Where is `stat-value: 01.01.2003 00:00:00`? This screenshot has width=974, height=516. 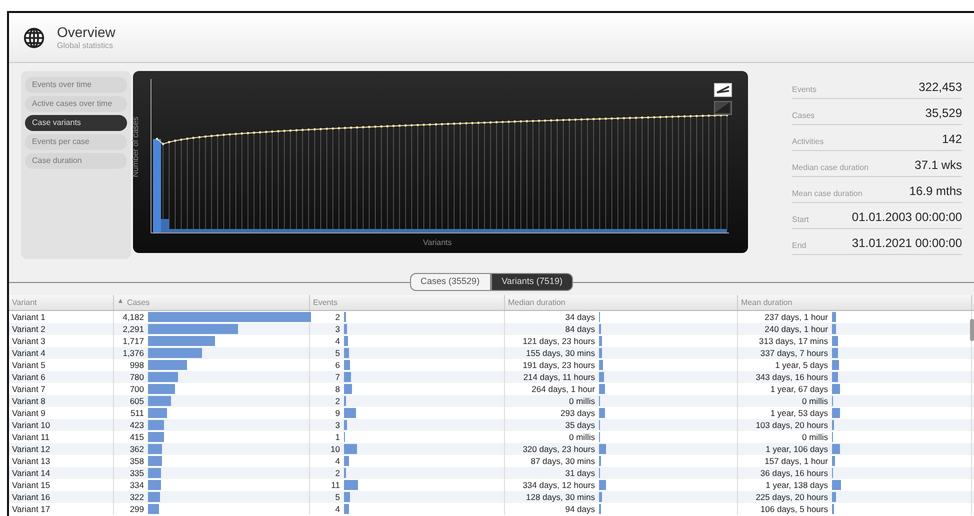
stat-value: 01.01.2003 00:00:00 is located at coordinates (907, 217).